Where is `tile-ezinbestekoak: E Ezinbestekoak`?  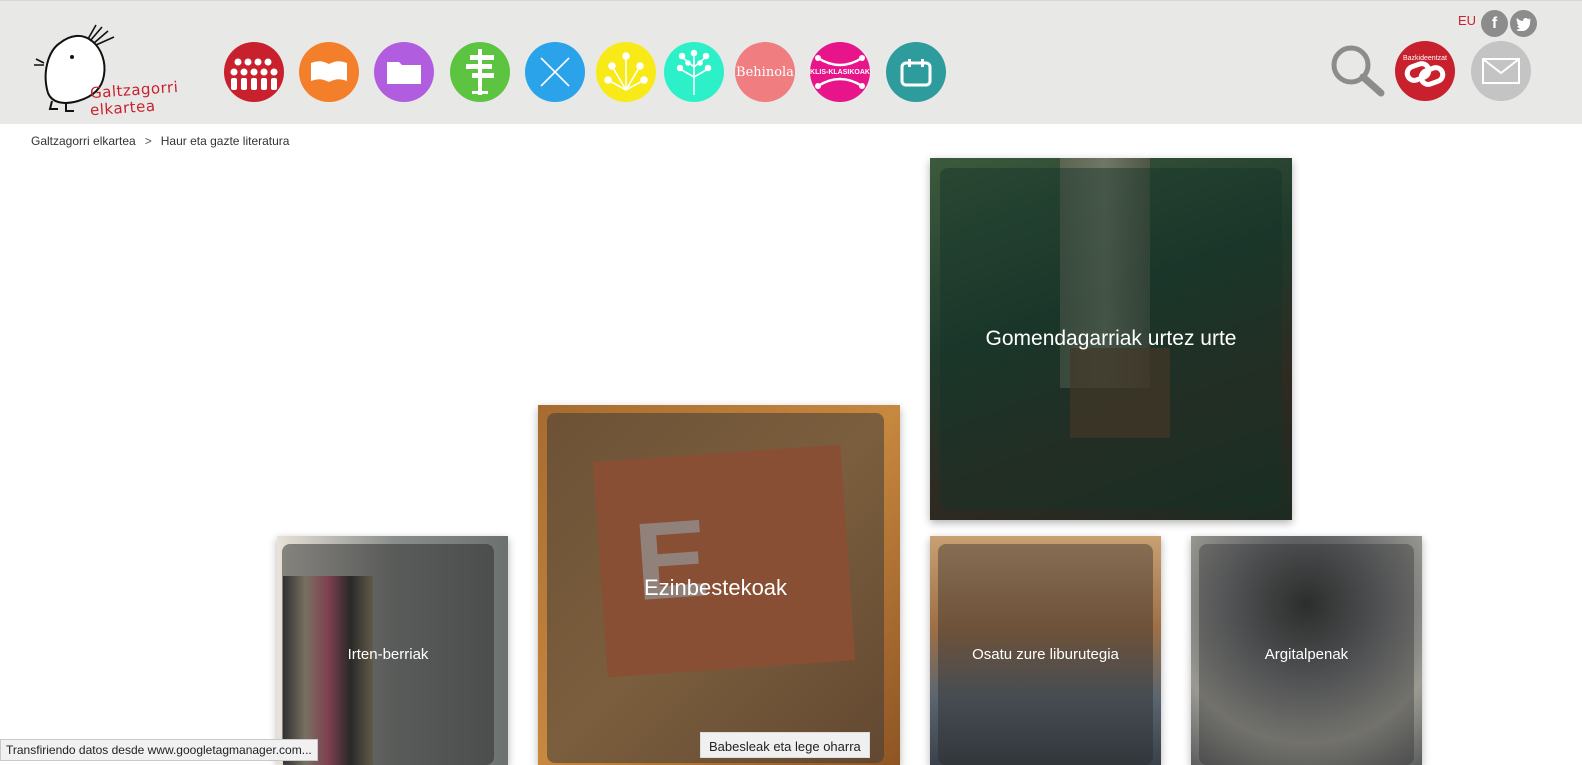
tile-ezinbestekoak: E Ezinbestekoak is located at coordinates (719, 585).